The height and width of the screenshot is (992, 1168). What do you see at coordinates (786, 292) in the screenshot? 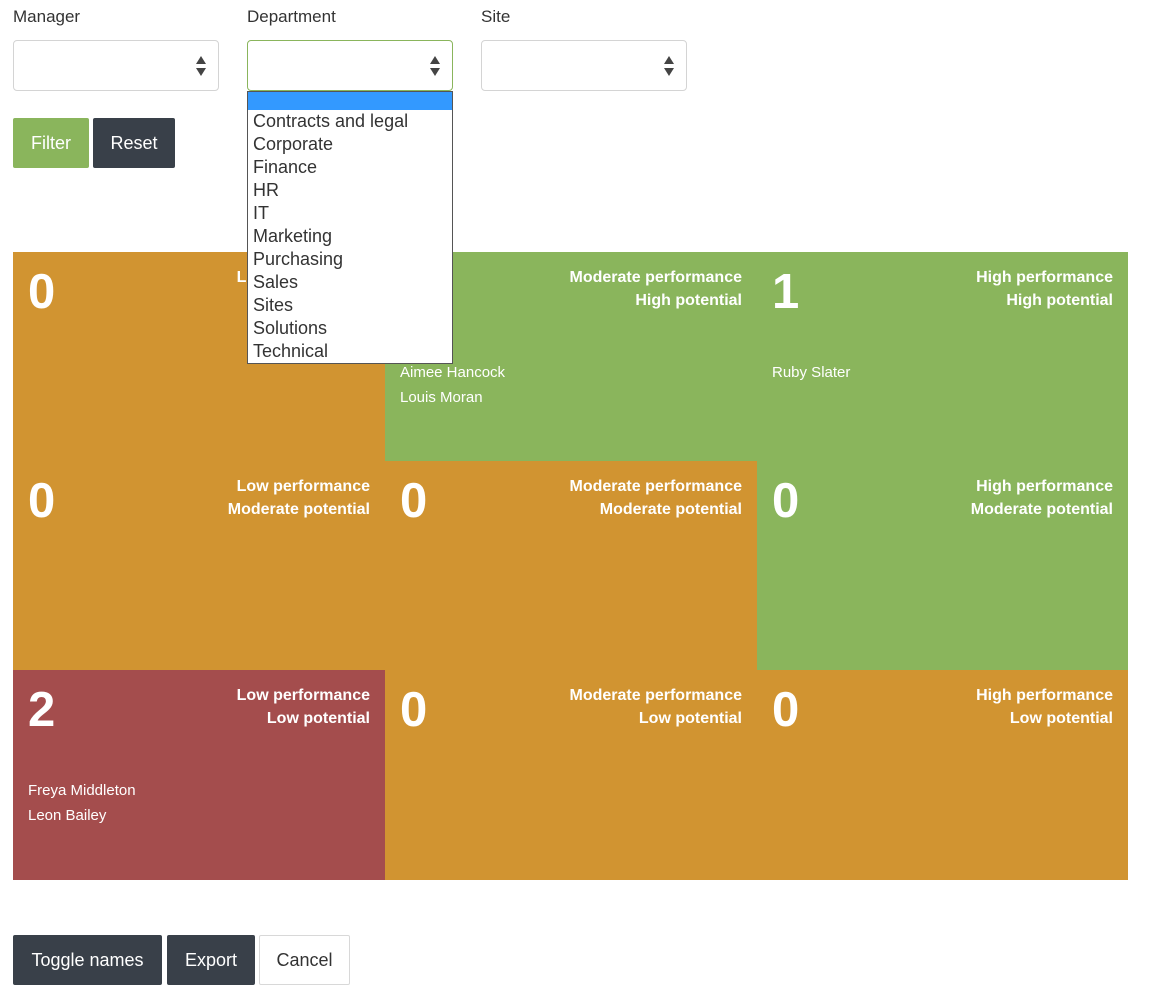
I see `cell-count: 1` at bounding box center [786, 292].